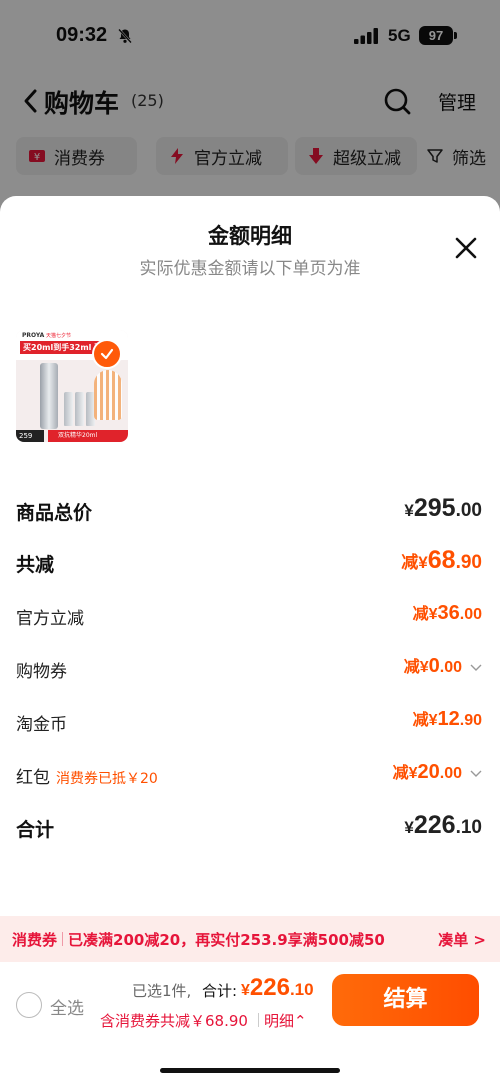 The width and height of the screenshot is (500, 1085). What do you see at coordinates (220, 991) in the screenshot?
I see `total-label: 合计:` at bounding box center [220, 991].